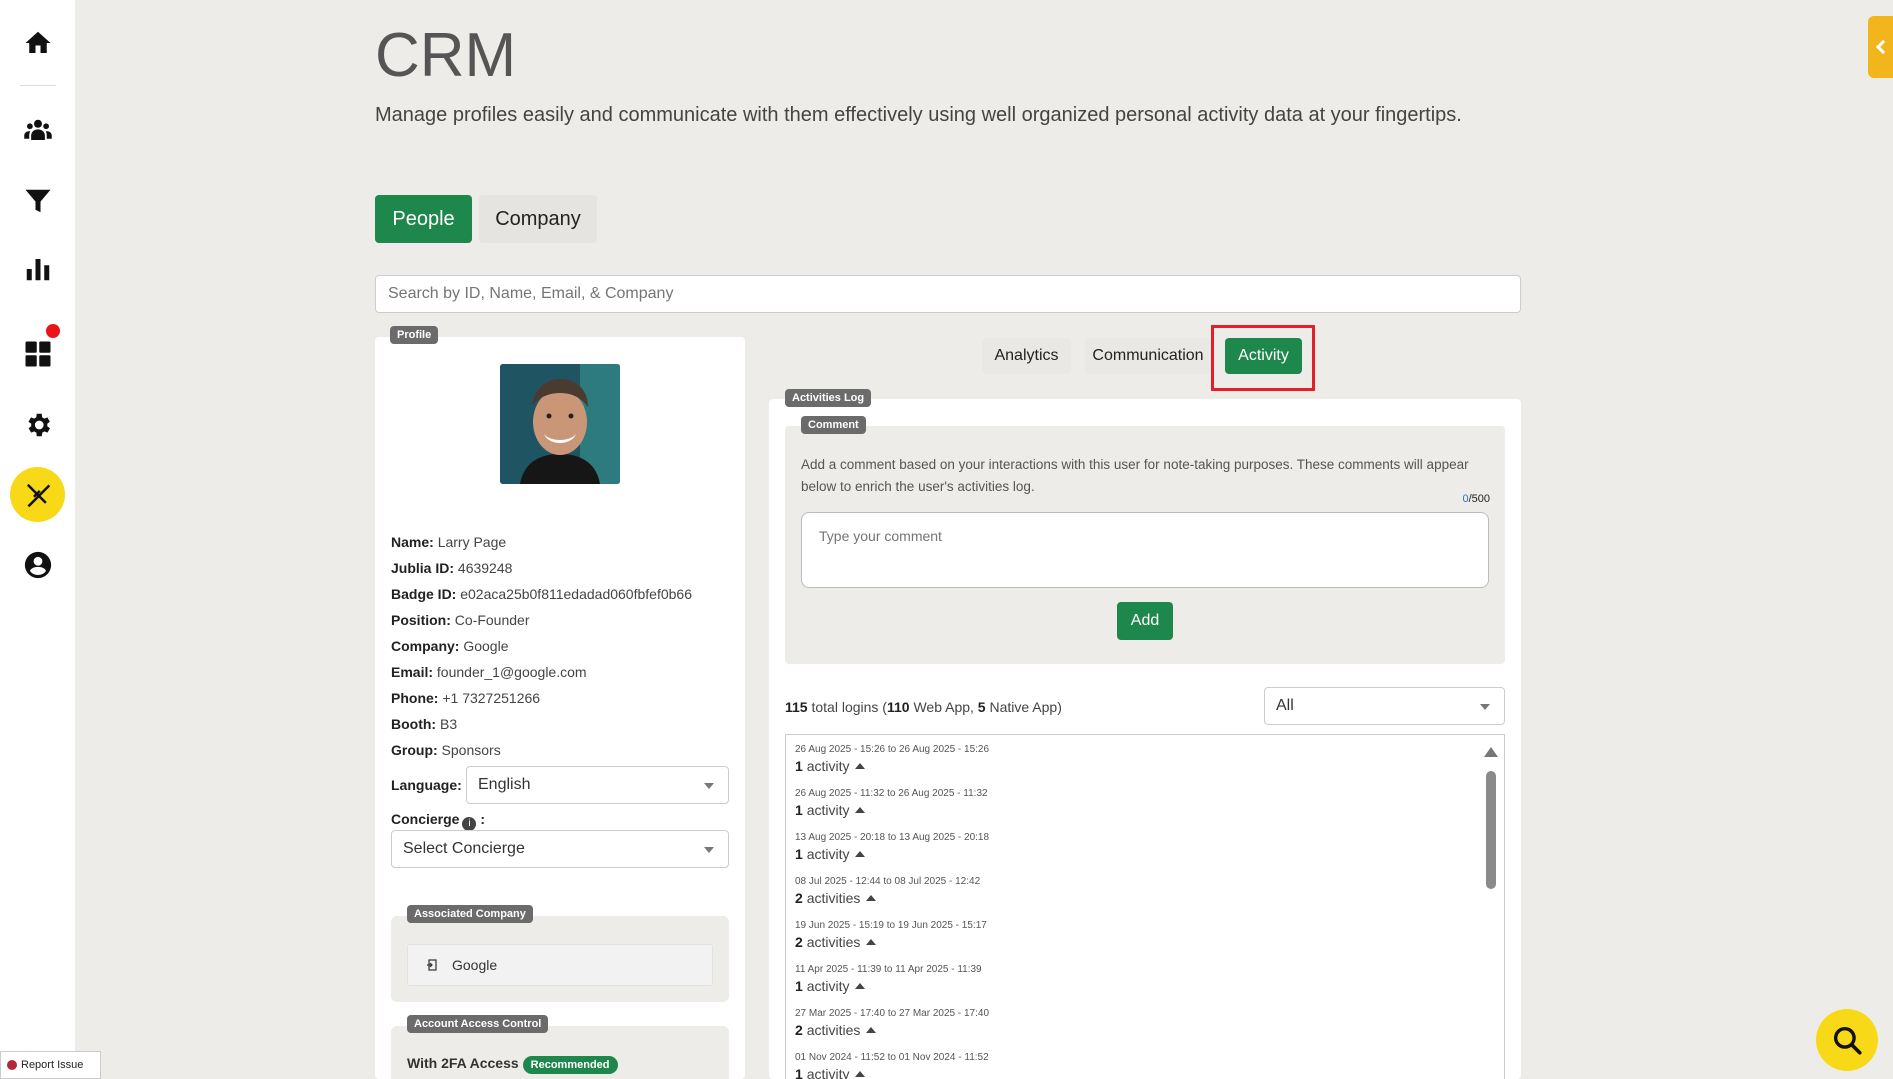 The image size is (1893, 1079). I want to click on field-label: Phone:, so click(415, 698).